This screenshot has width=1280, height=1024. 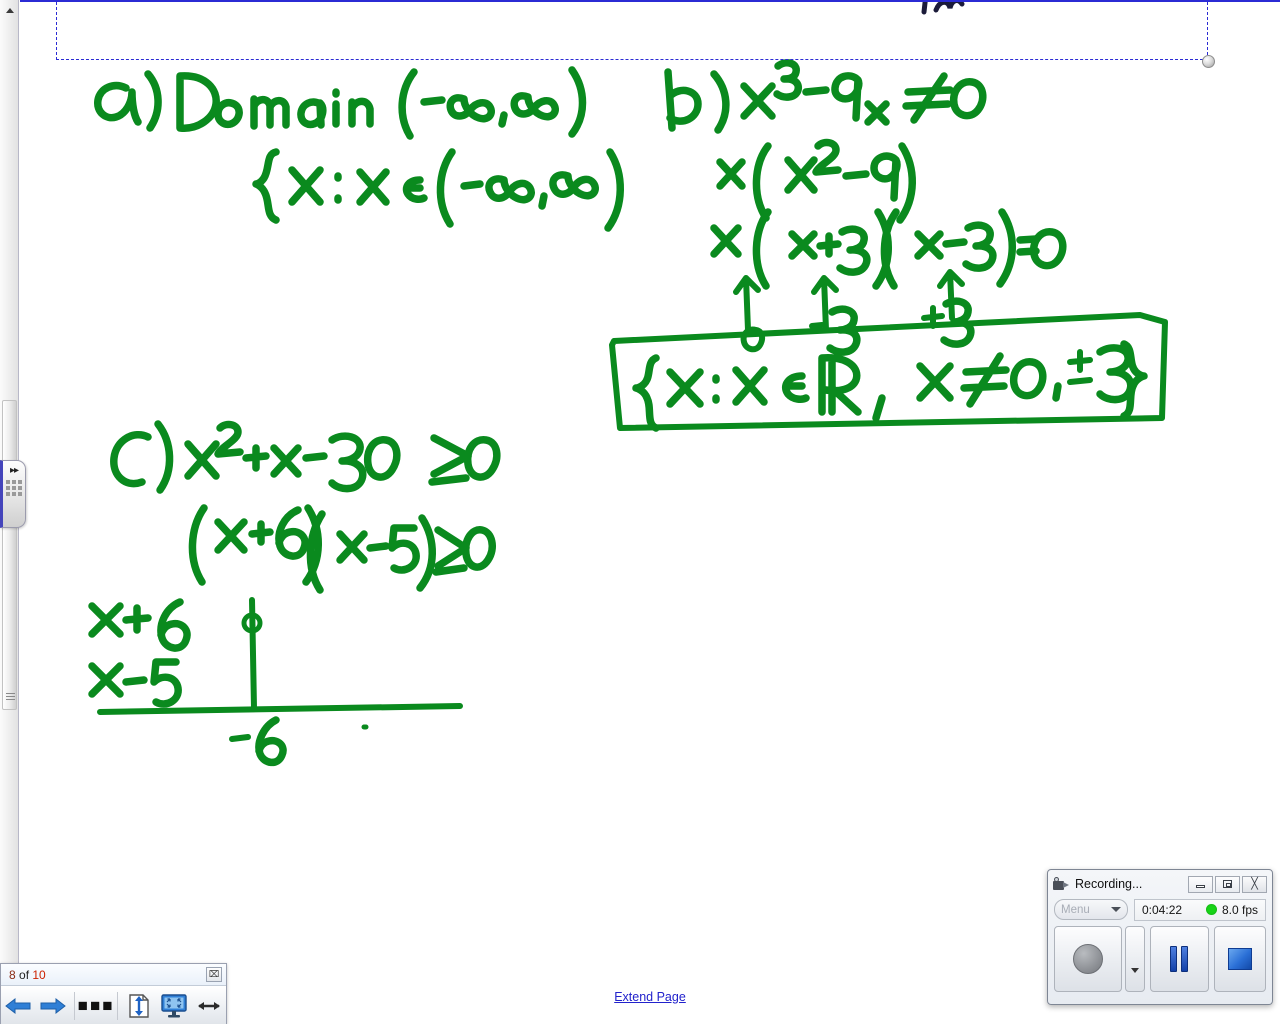 I want to click on monitor-icon, so click(x=174, y=1005).